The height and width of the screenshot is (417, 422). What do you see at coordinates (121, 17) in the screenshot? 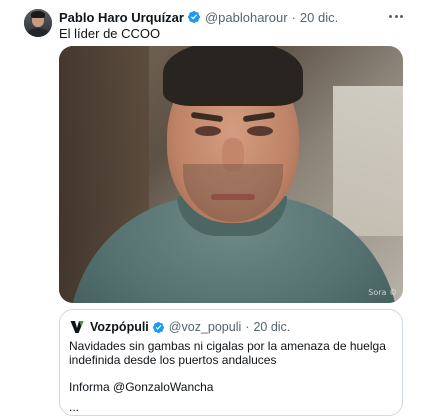
I see `author-name: Pablo Haro Urquízar` at bounding box center [121, 17].